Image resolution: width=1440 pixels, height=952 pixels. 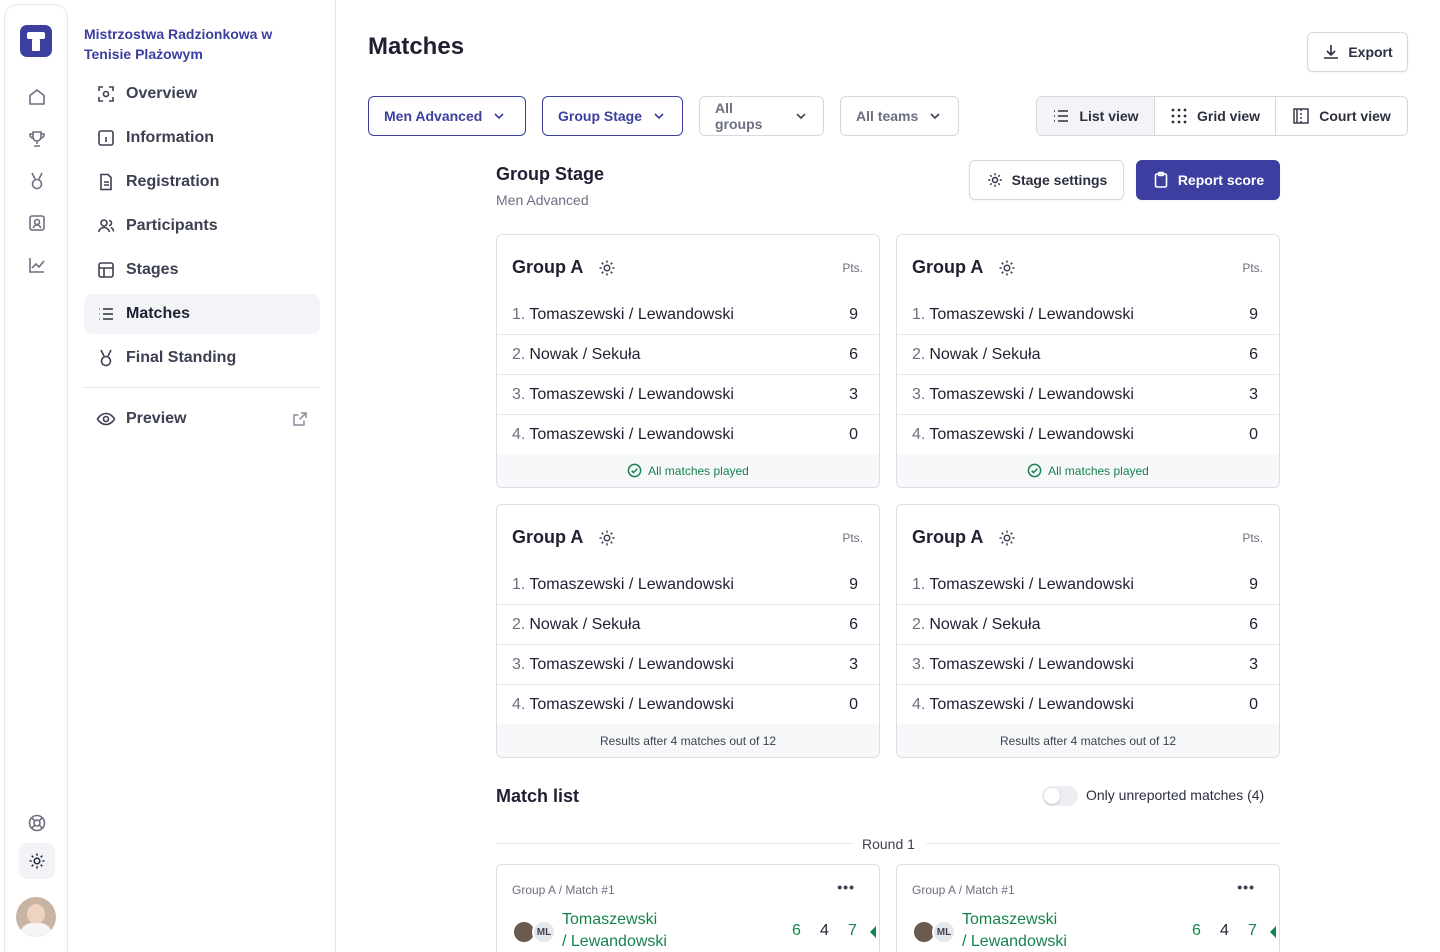 What do you see at coordinates (1355, 116) in the screenshot?
I see `court-view-label: Court view` at bounding box center [1355, 116].